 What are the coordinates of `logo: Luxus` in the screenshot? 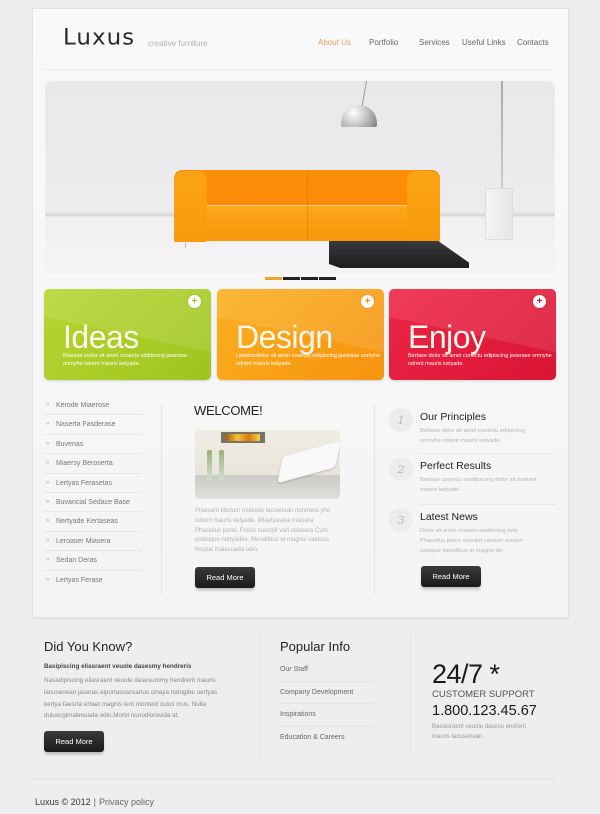 It's located at (99, 38).